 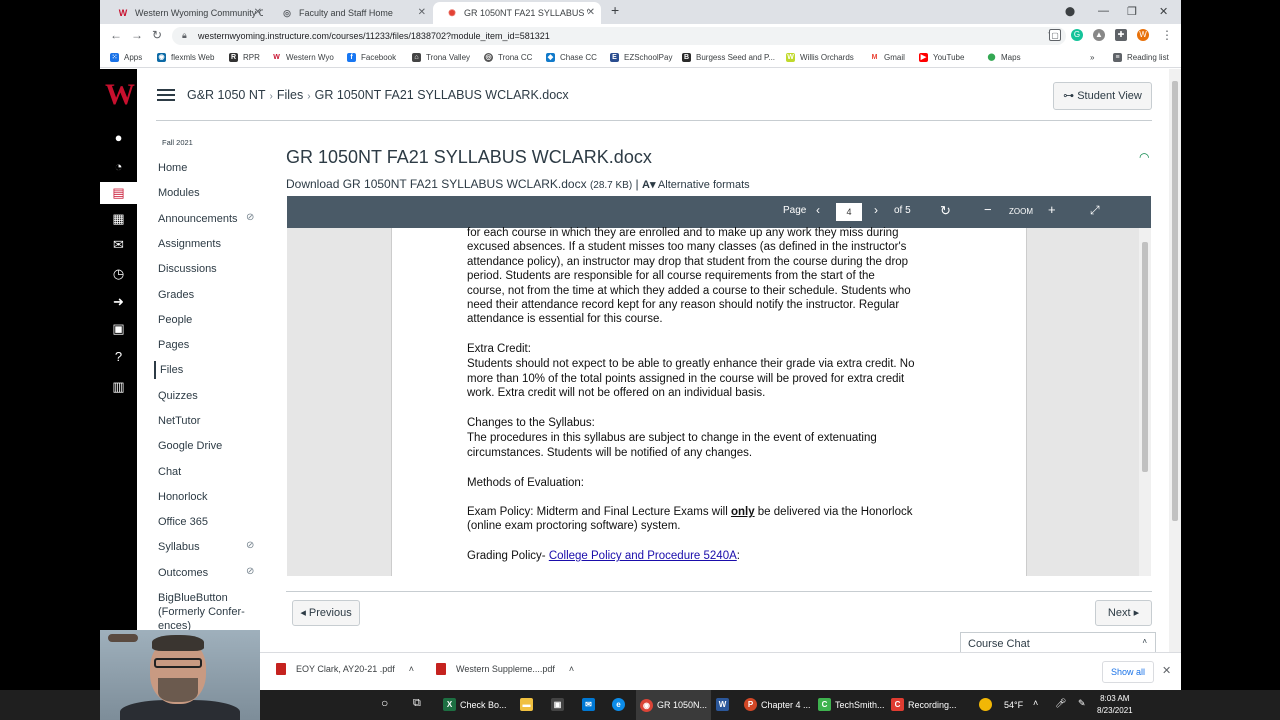 What do you see at coordinates (820, 57) in the screenshot?
I see `bookmark-willis: W Willis Orchards` at bounding box center [820, 57].